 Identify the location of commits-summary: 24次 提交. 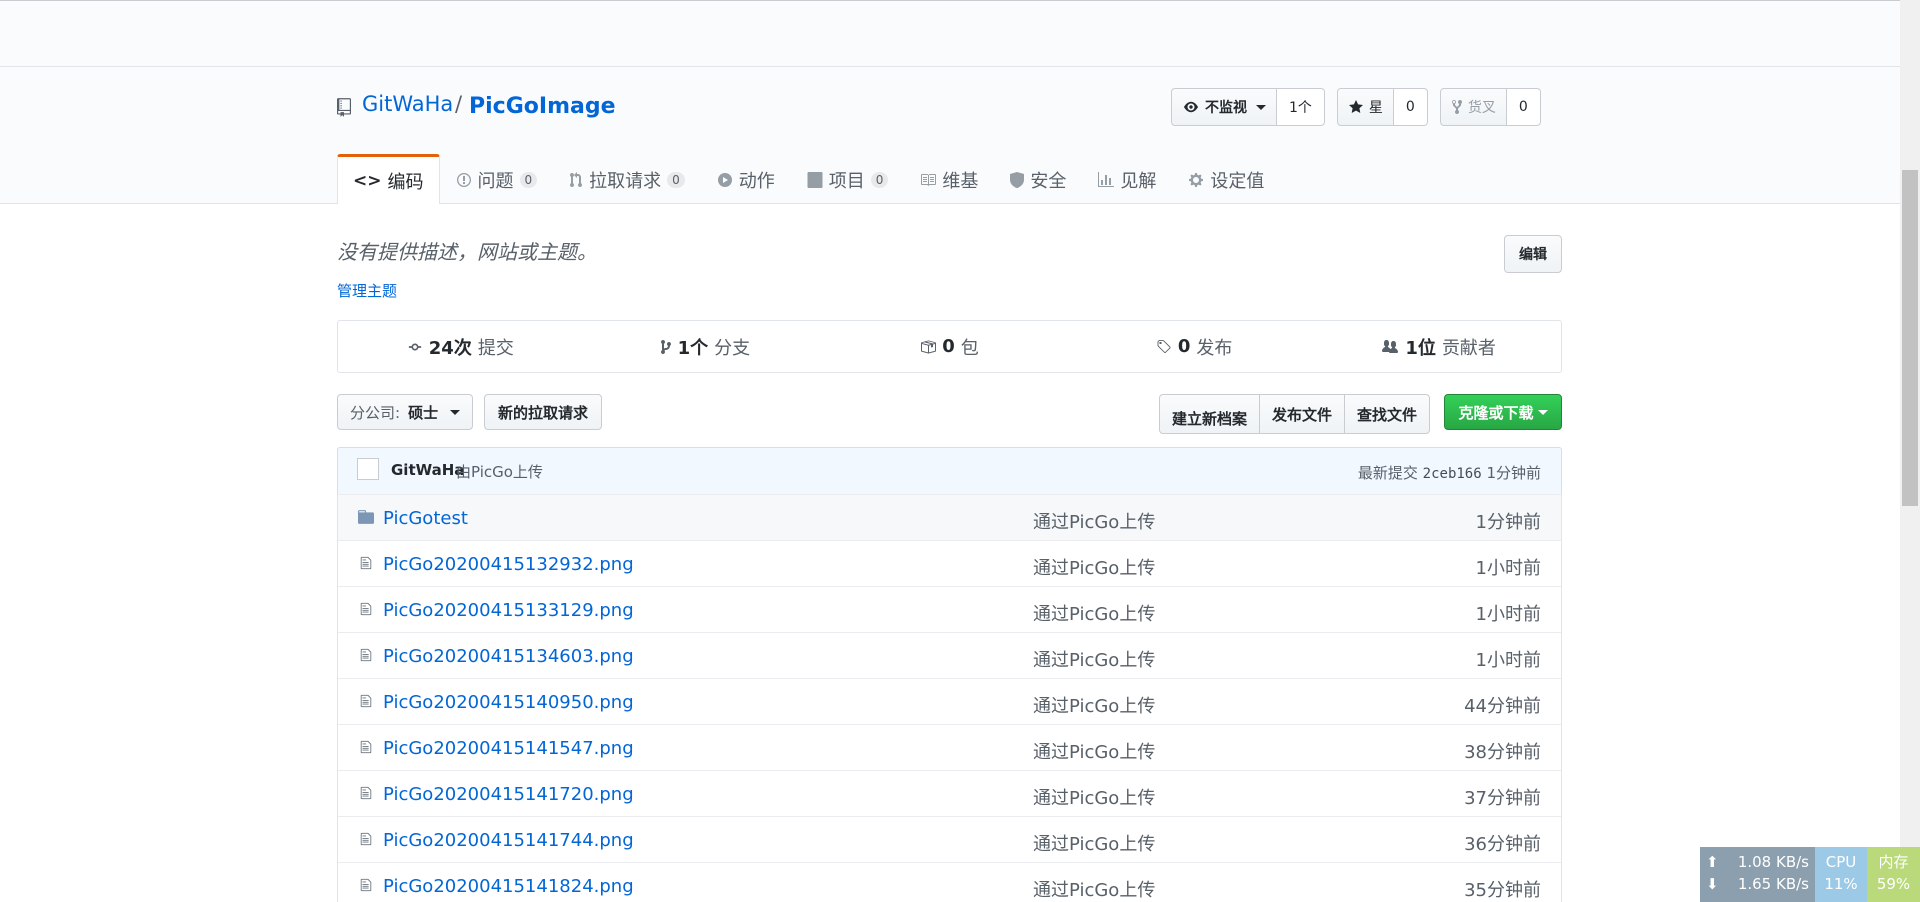
(460, 346).